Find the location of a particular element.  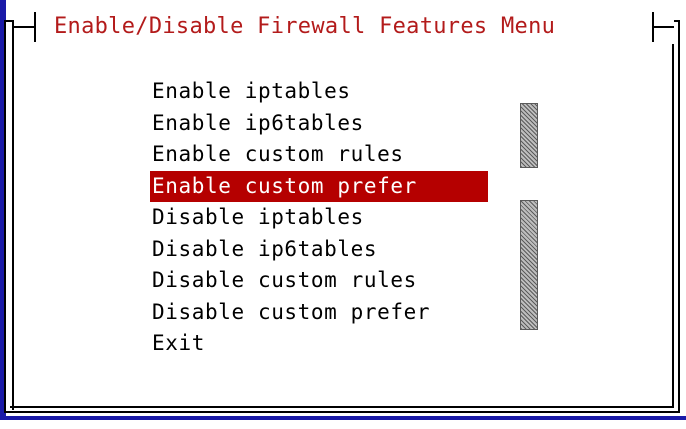

title-divider-left is located at coordinates (25, 27).